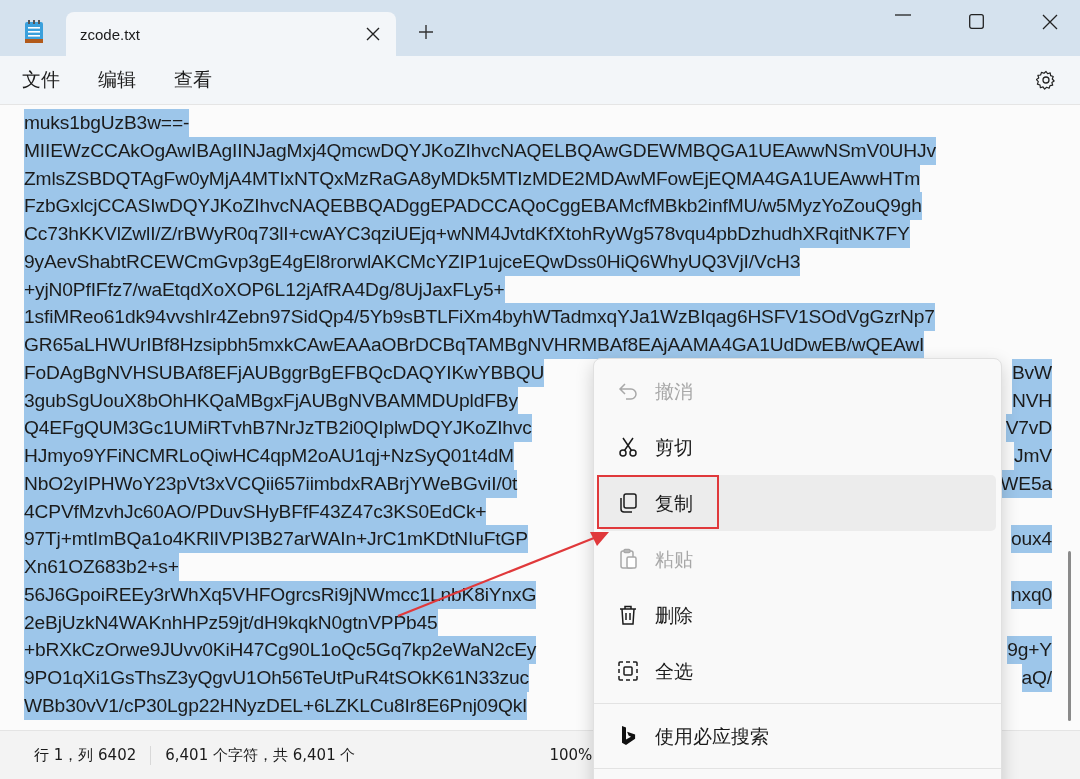  Describe the element at coordinates (1028, 428) in the screenshot. I see `text-line-end: V7vD` at that location.